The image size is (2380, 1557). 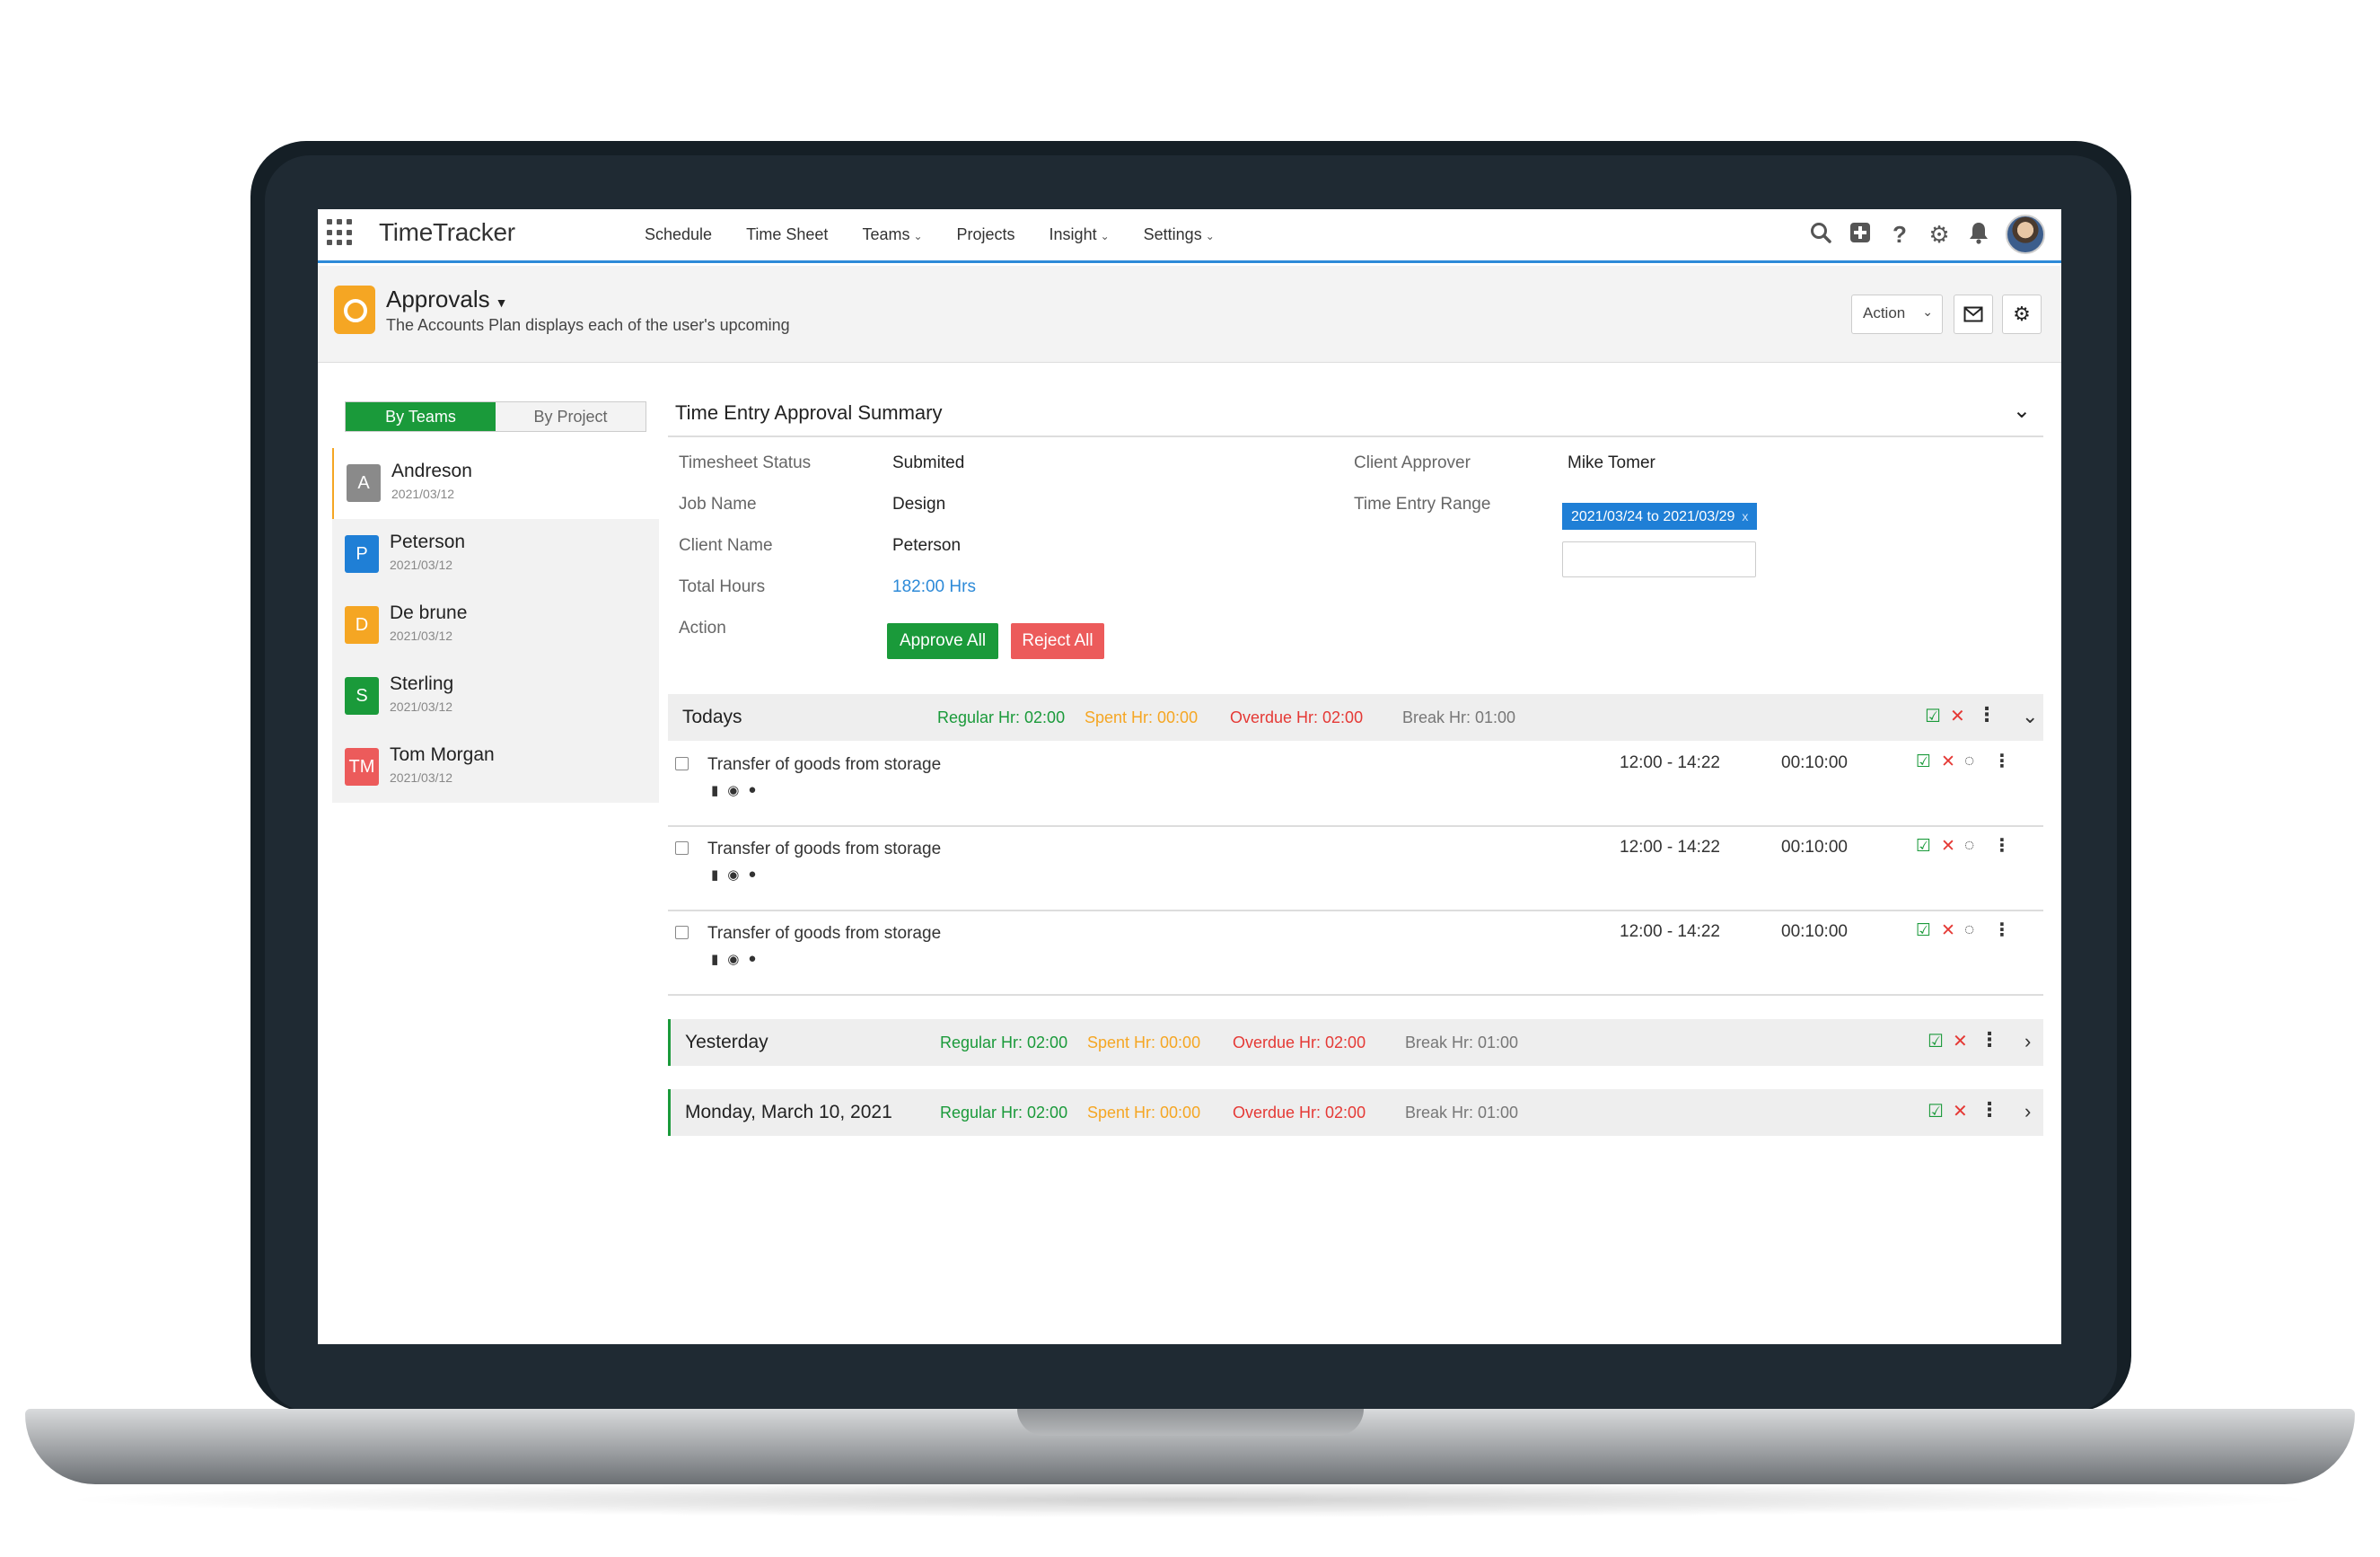 I want to click on nav-item-schedule: Schedule, so click(x=678, y=234).